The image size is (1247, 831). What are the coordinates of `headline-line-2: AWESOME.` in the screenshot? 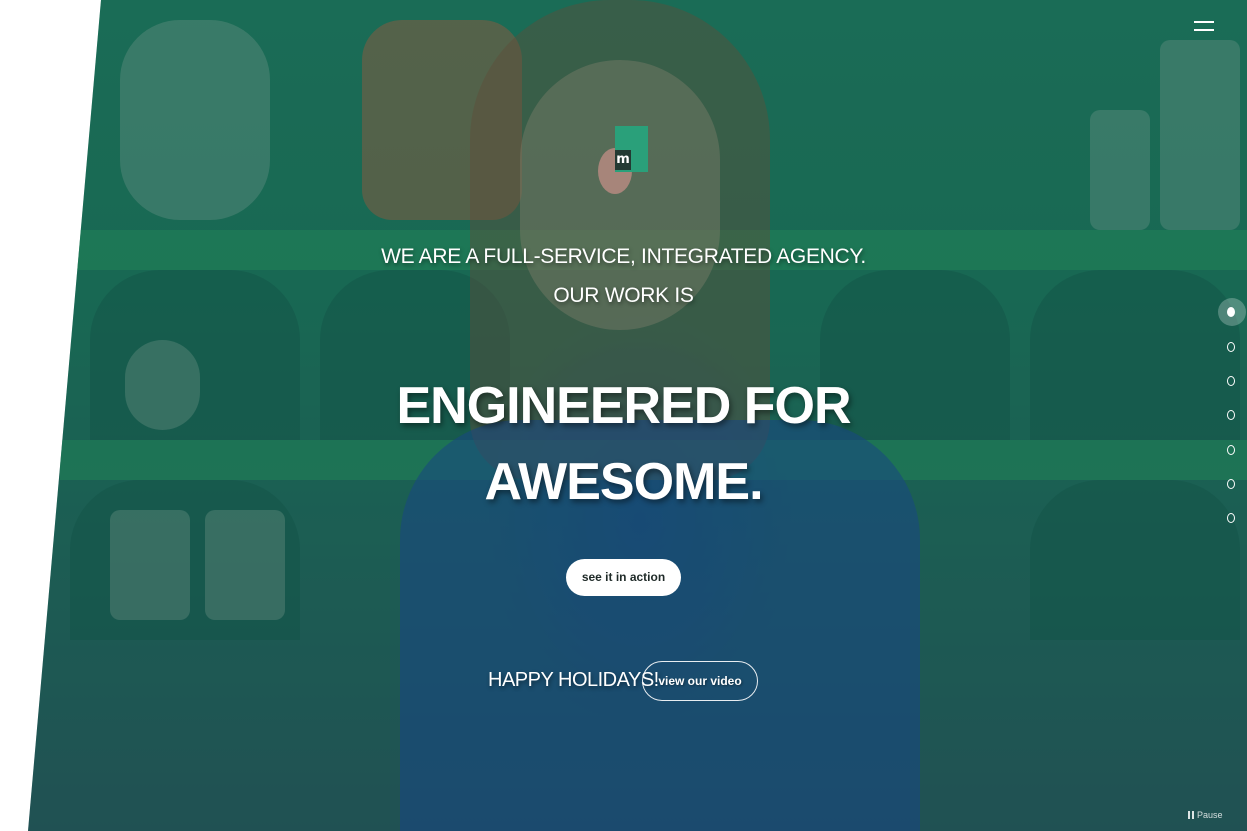 It's located at (623, 482).